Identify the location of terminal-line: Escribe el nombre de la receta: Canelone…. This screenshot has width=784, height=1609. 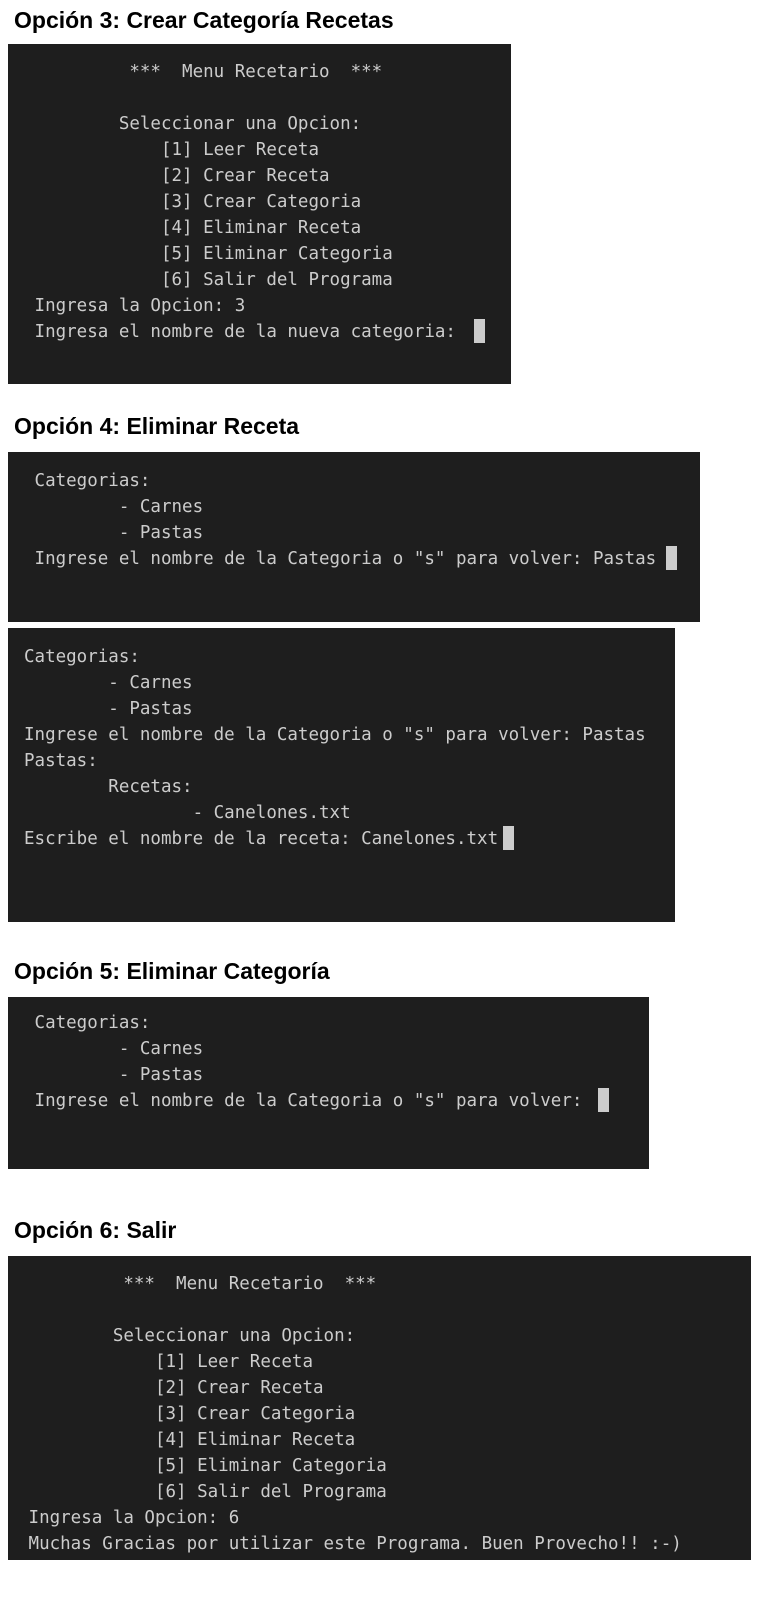
(261, 839).